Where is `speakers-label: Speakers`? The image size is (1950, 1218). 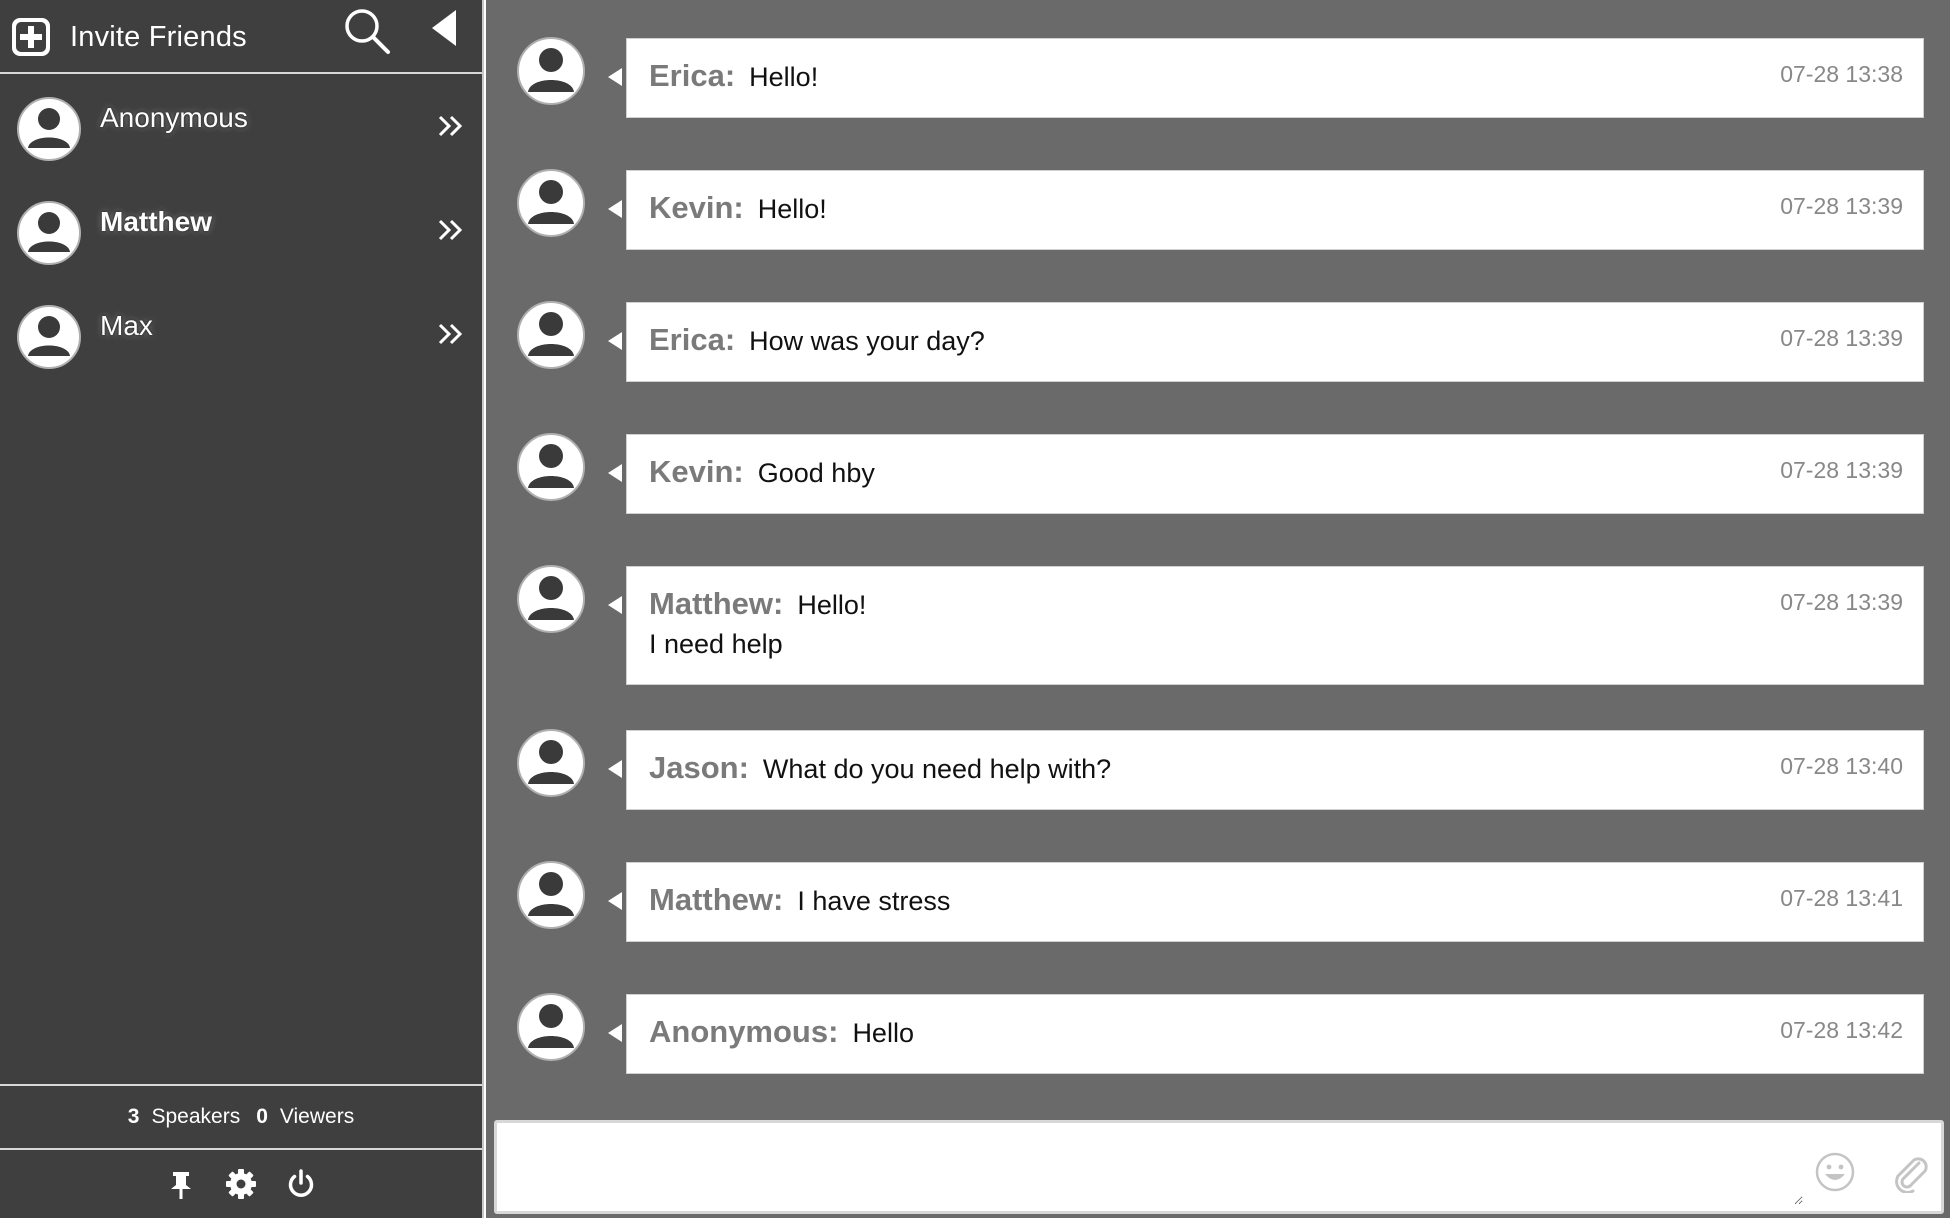 speakers-label: Speakers is located at coordinates (196, 1116).